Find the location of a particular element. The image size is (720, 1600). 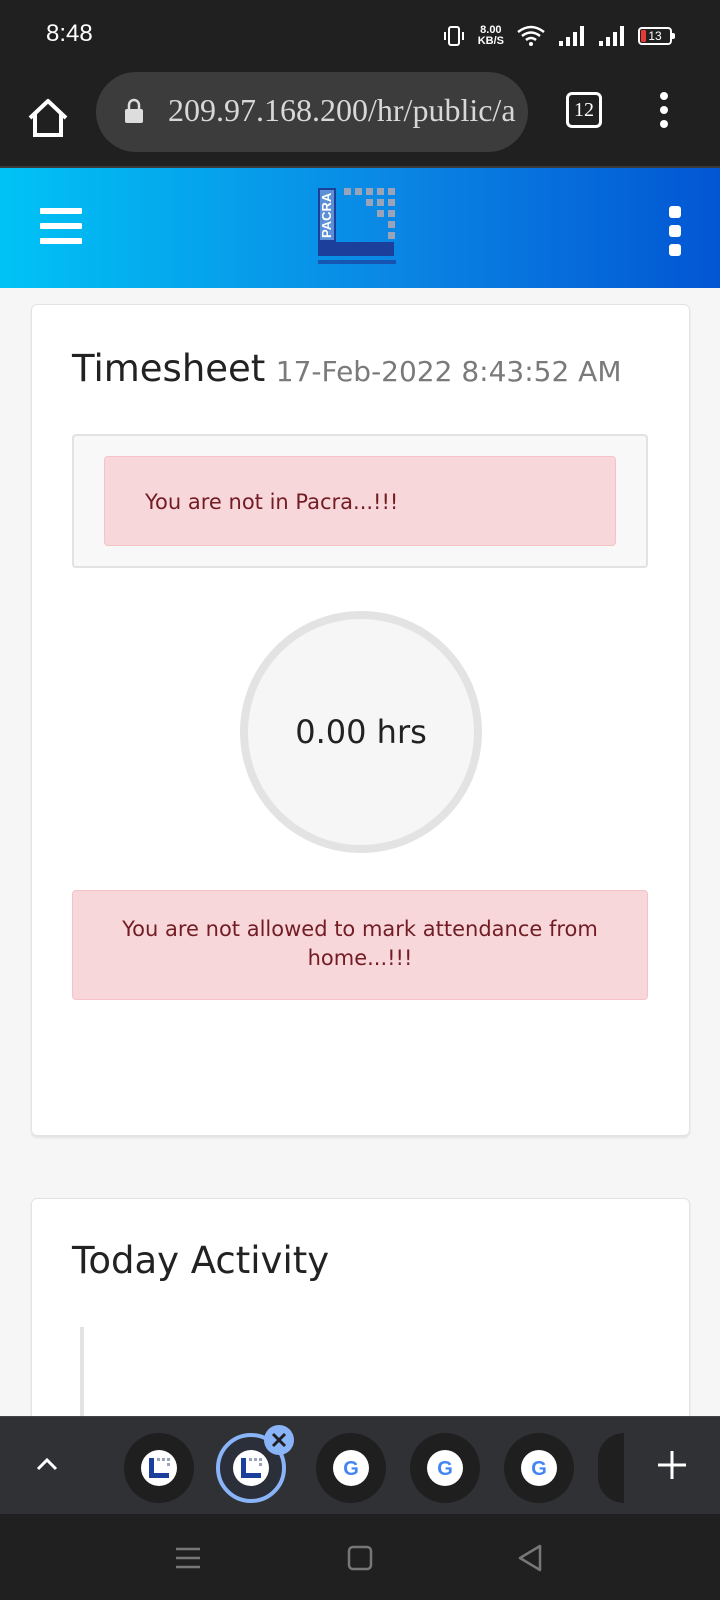

location-alert: You are not in Pacra...!!! is located at coordinates (360, 501).